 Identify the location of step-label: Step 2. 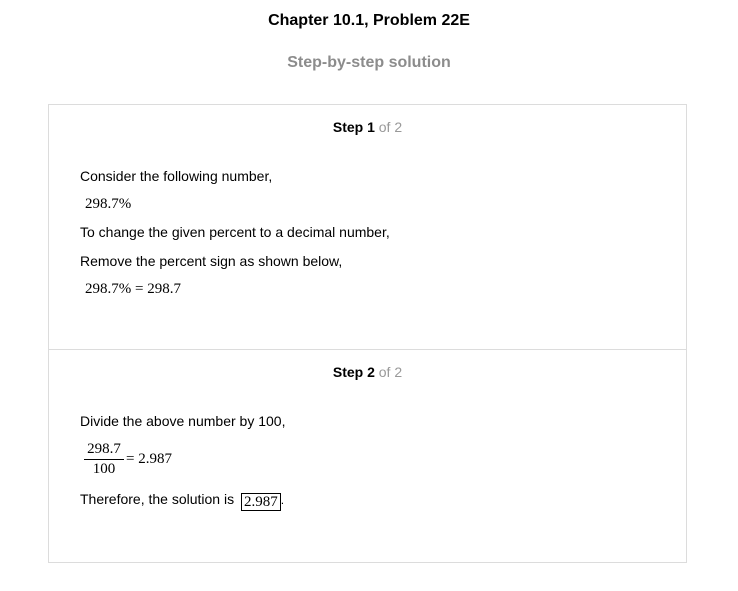
(353, 372).